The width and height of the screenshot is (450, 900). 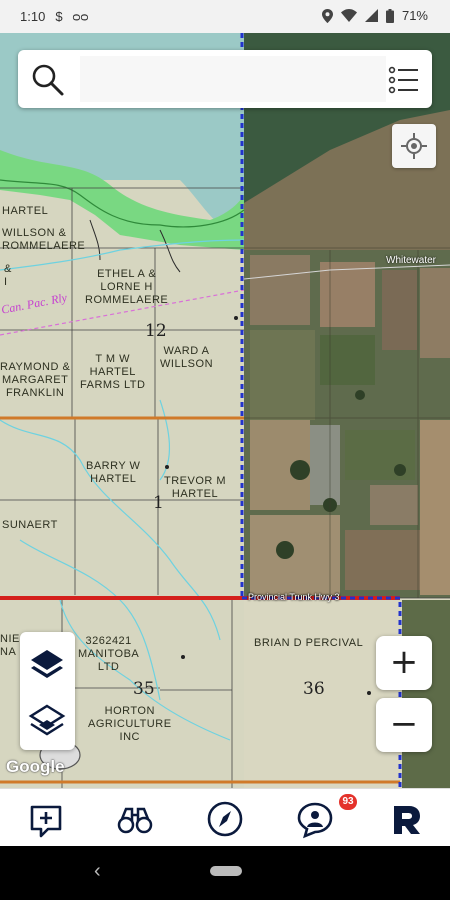 I want to click on search-bar, so click(x=225, y=79).